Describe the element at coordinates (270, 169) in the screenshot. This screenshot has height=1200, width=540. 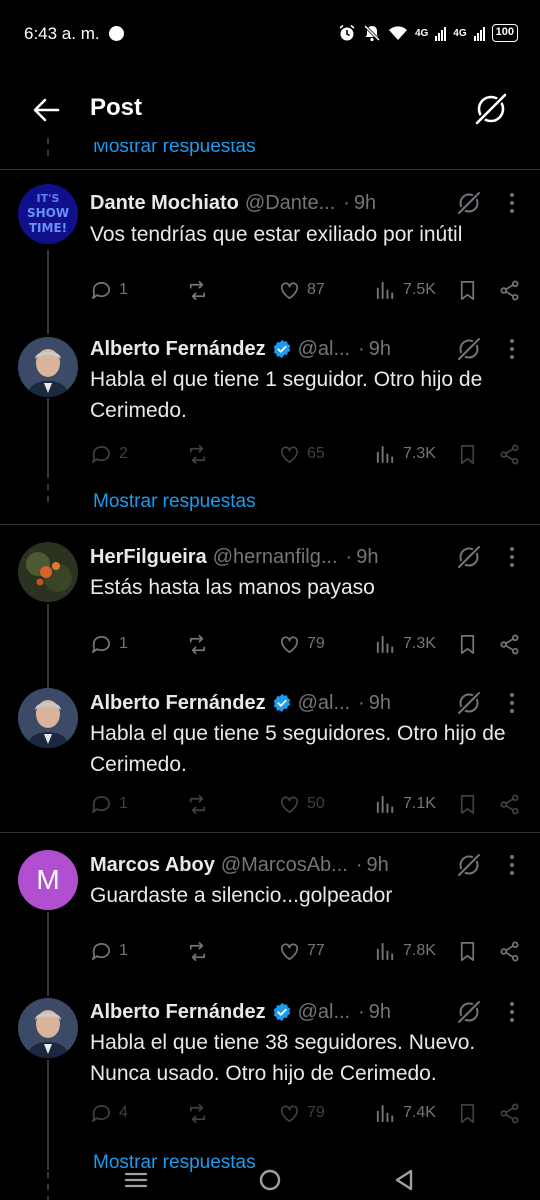
I see `divider` at that location.